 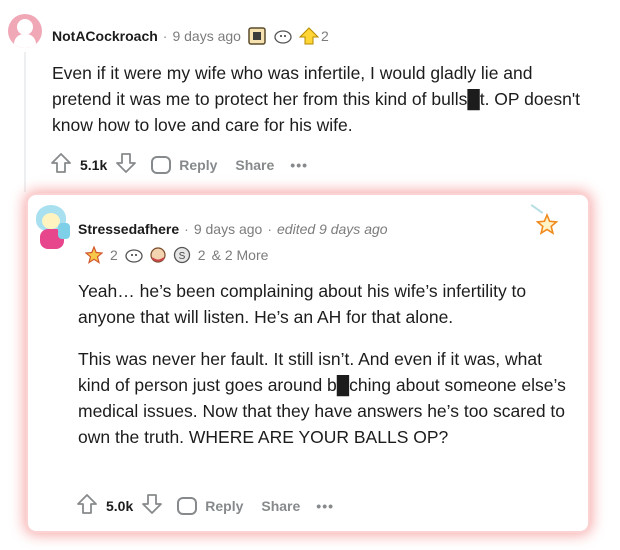 What do you see at coordinates (332, 229) in the screenshot?
I see `edited-timestamp: edited 9 days ago` at bounding box center [332, 229].